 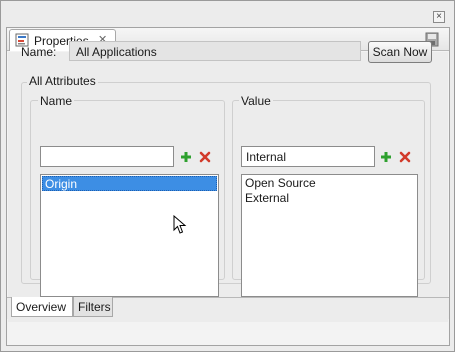 I want to click on attribute-name-list: Origin, so click(x=129, y=235).